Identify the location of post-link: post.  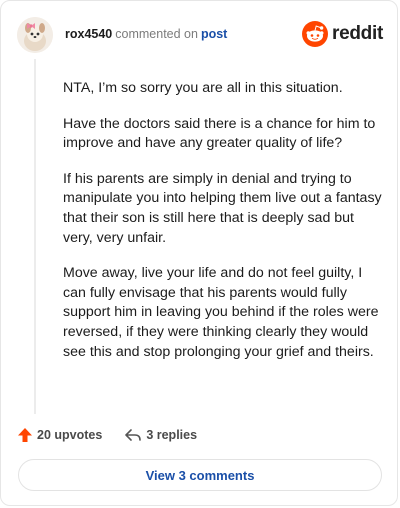
(214, 34).